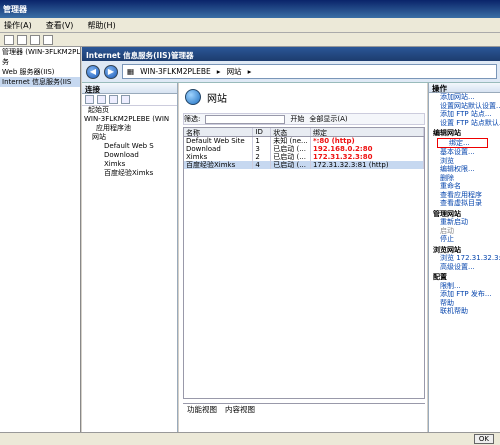 This screenshot has width=500, height=445. I want to click on row-binding: 192.168.0.2:80, so click(367, 149).